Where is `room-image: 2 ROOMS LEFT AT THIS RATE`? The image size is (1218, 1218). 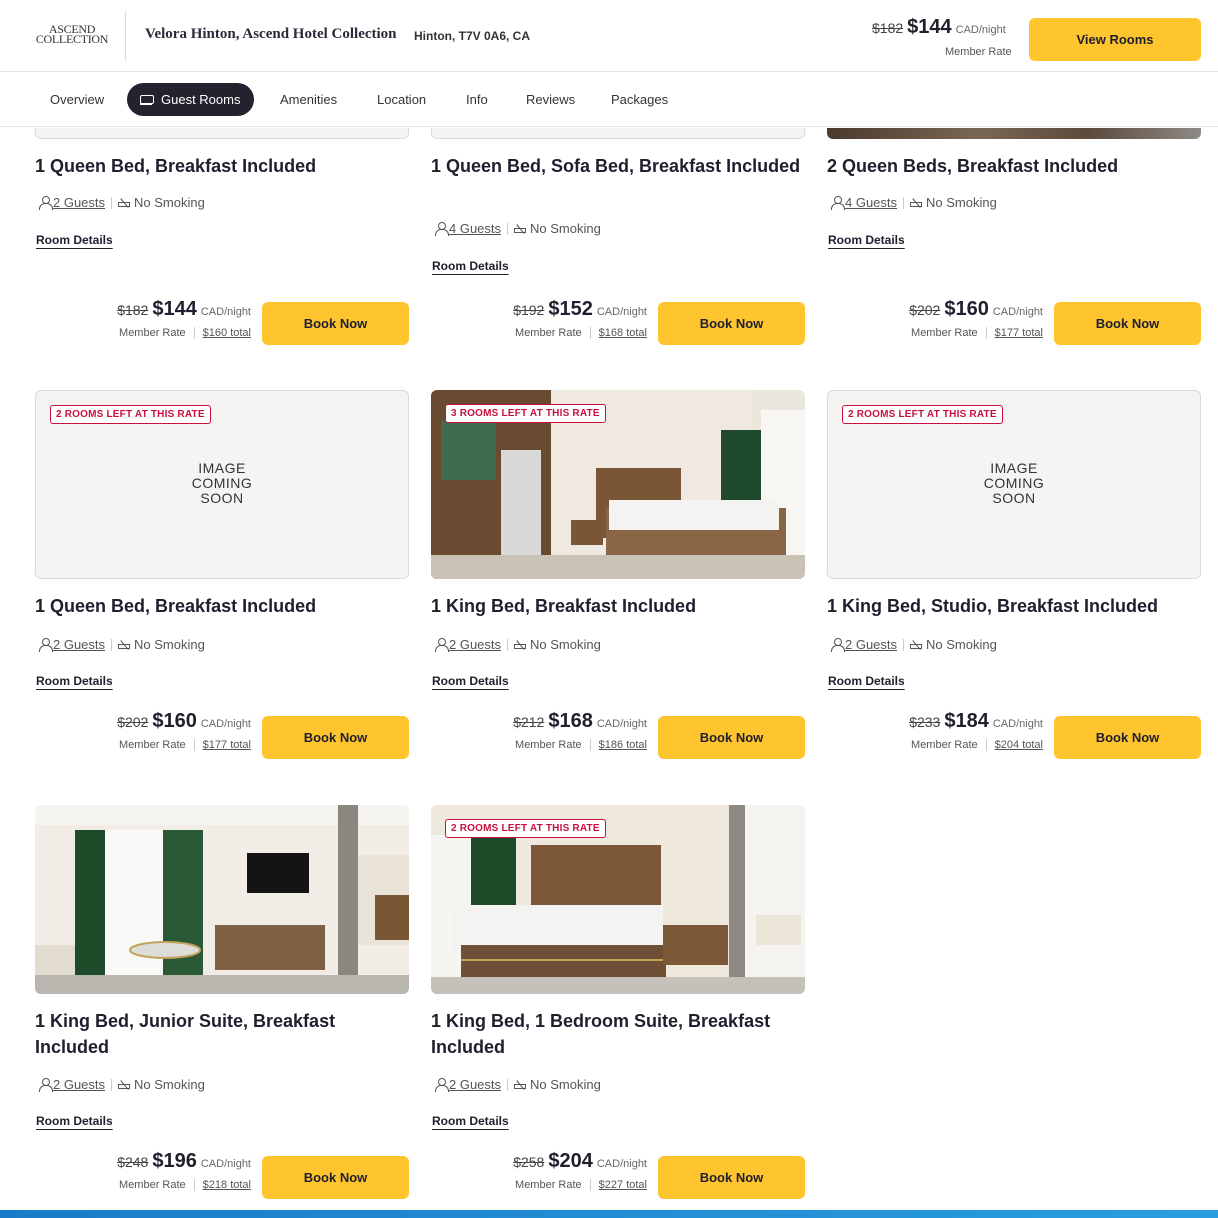
room-image: 2 ROOMS LEFT AT THIS RATE is located at coordinates (618, 899).